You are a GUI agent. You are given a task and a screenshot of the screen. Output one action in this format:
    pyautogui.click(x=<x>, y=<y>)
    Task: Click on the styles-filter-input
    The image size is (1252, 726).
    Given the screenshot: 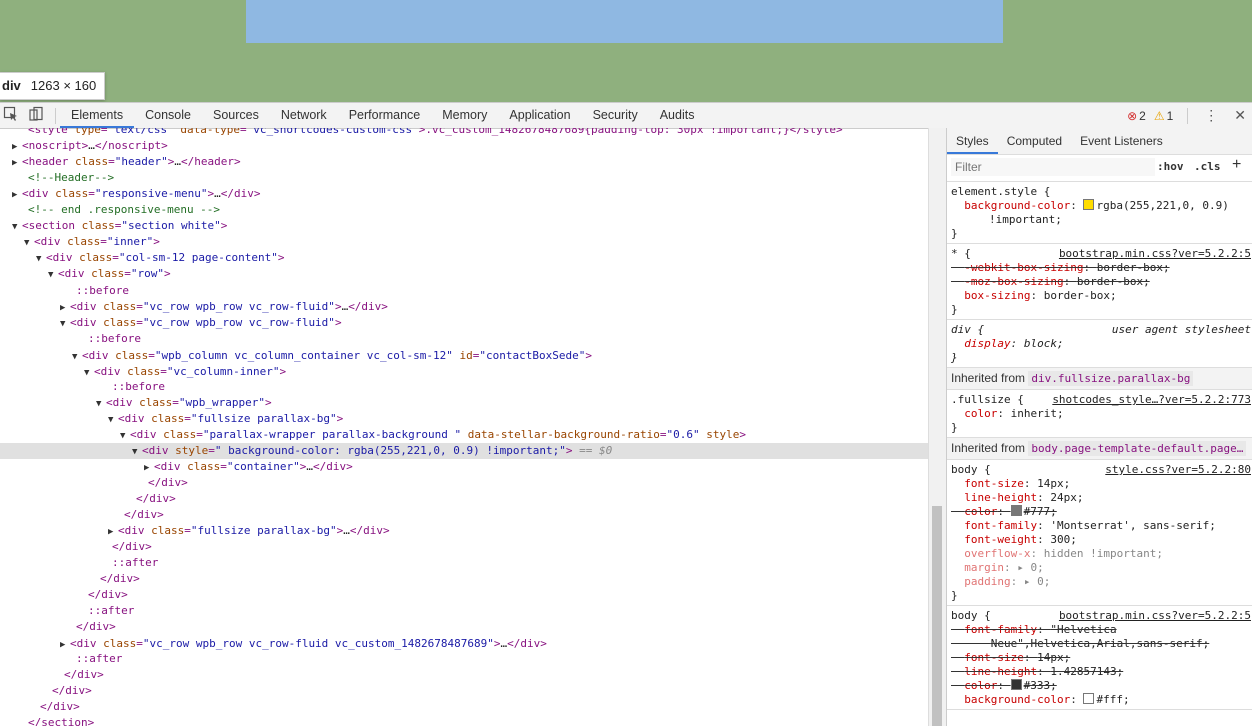 What is the action you would take?
    pyautogui.click(x=1053, y=167)
    